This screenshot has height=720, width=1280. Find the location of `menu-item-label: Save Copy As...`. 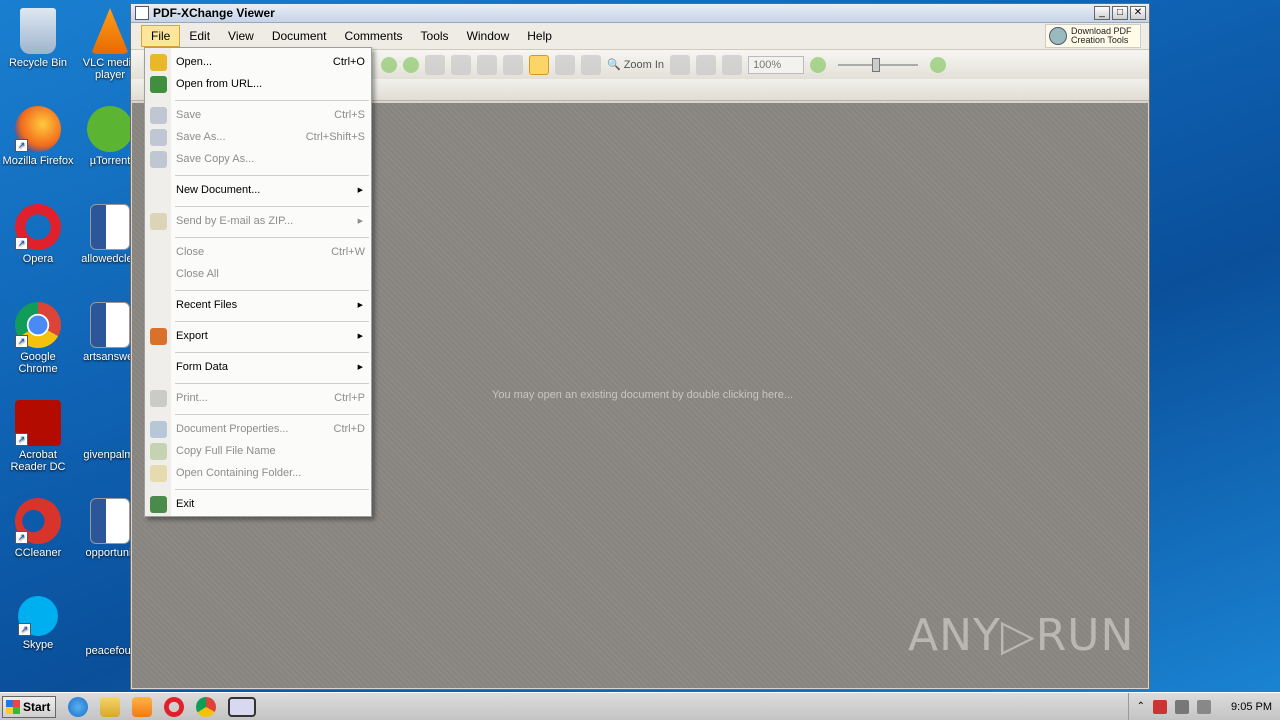

menu-item-label: Save Copy As... is located at coordinates (215, 159).